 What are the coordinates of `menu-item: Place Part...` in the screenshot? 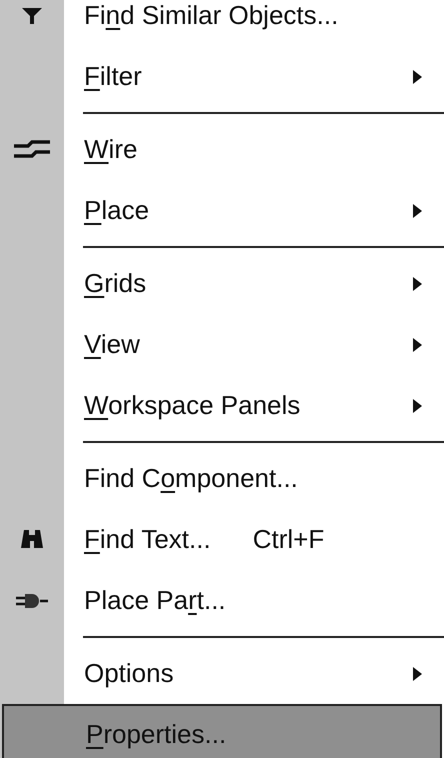 It's located at (222, 600).